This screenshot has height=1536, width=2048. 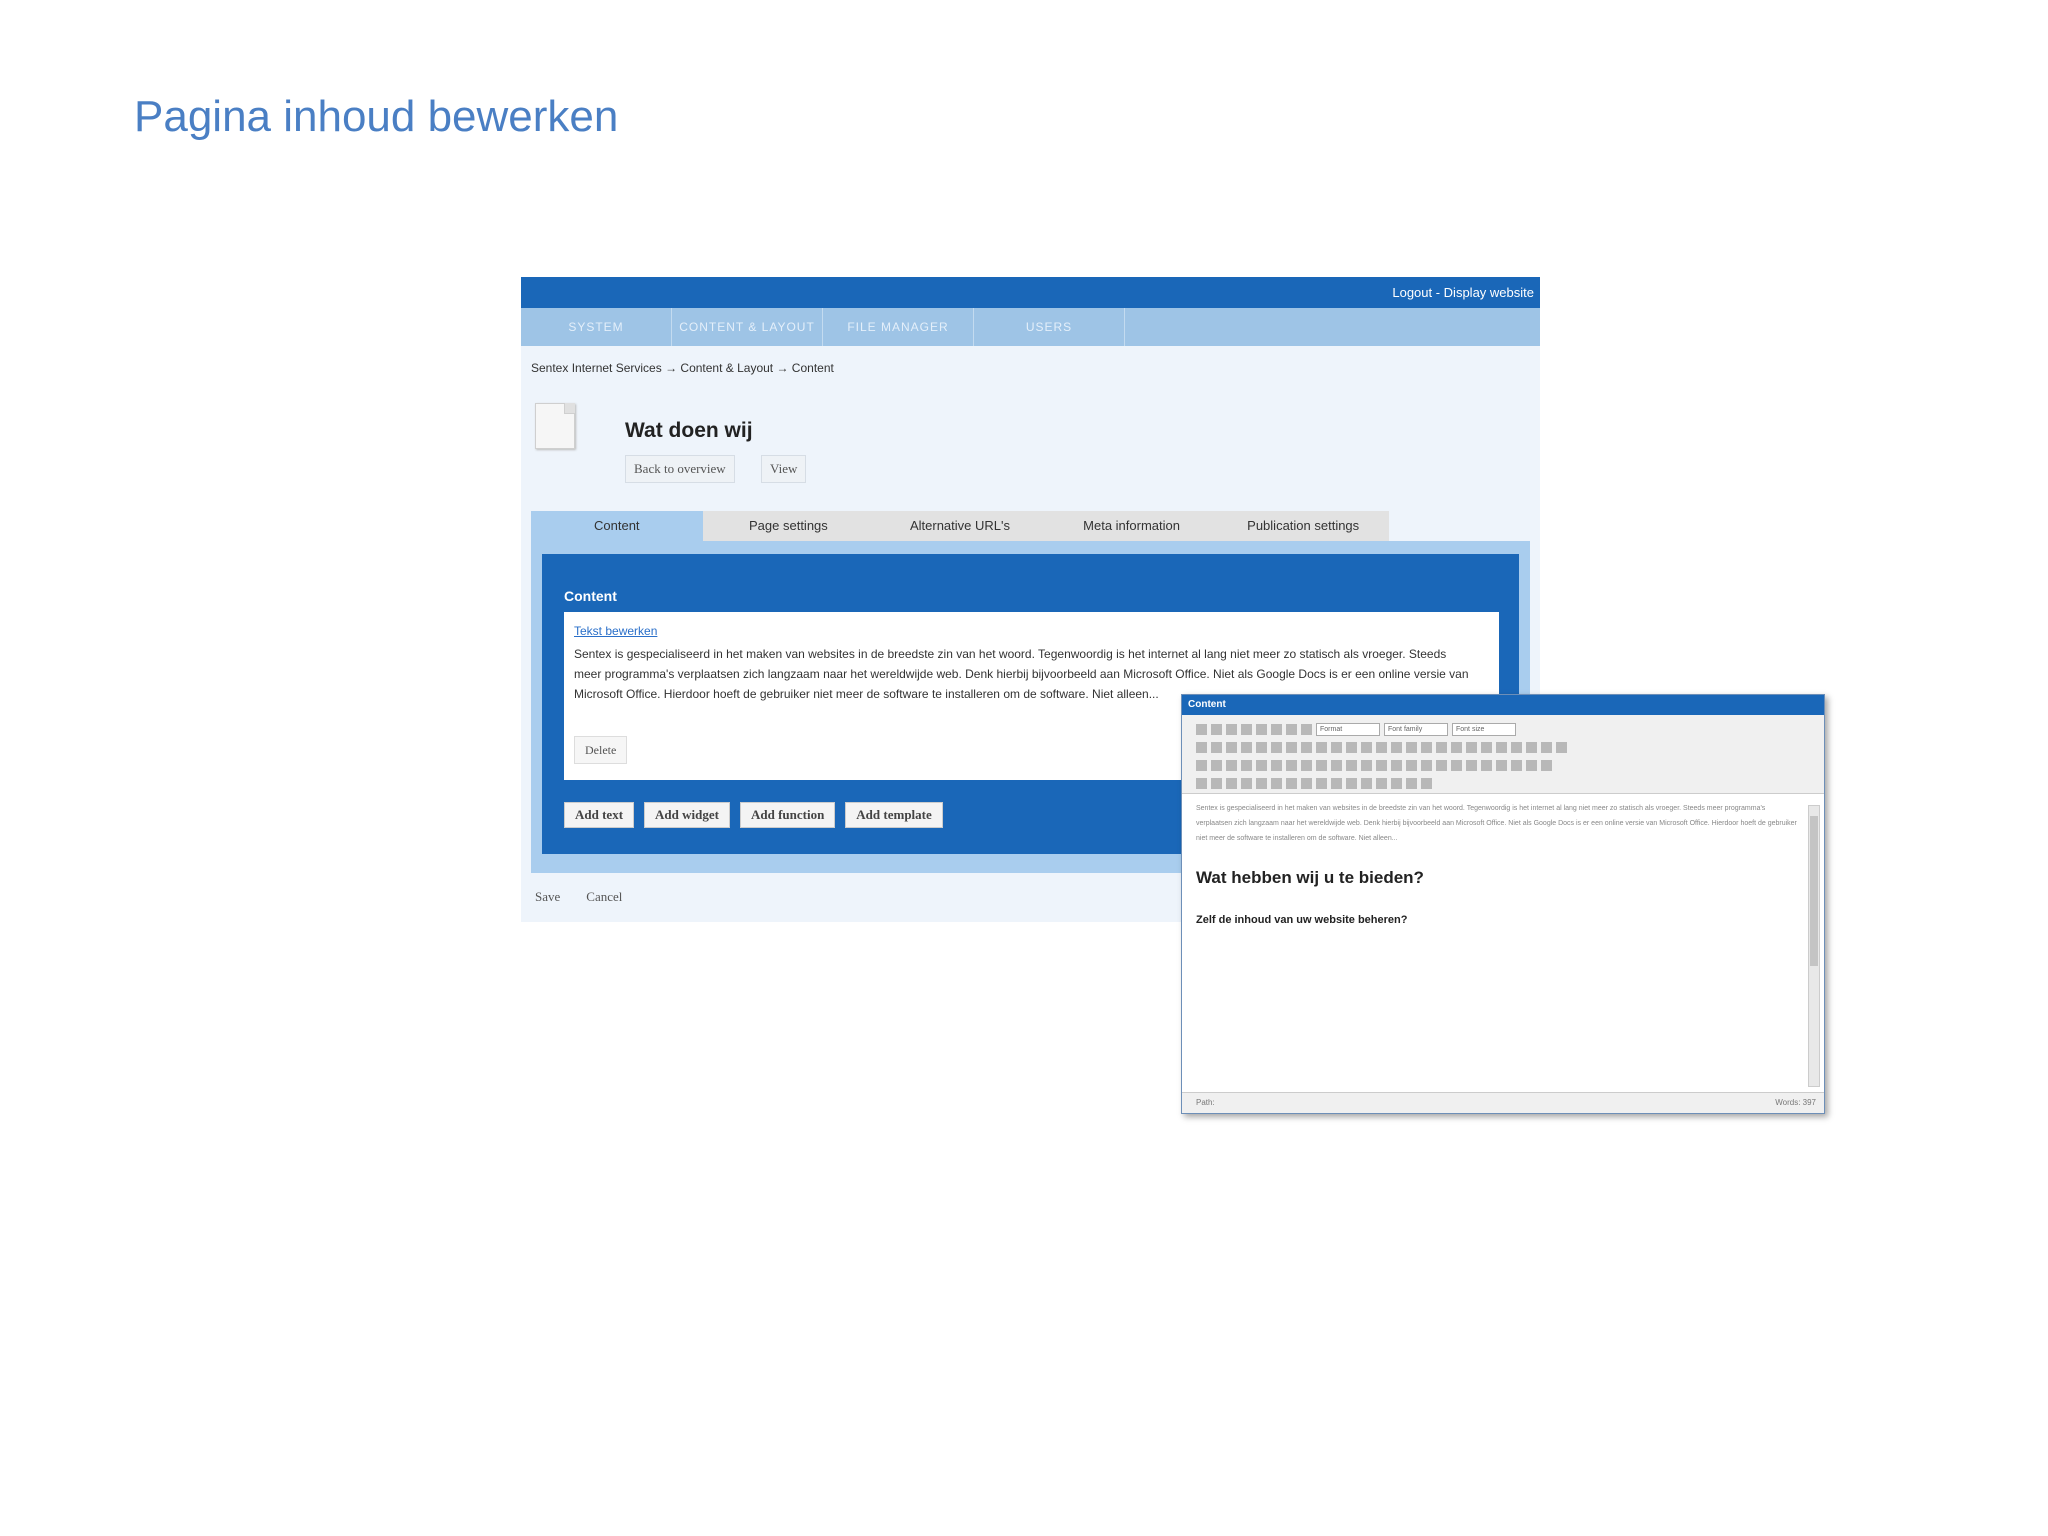 I want to click on tab-alternative-urls: Alternative URL's, so click(x=960, y=526).